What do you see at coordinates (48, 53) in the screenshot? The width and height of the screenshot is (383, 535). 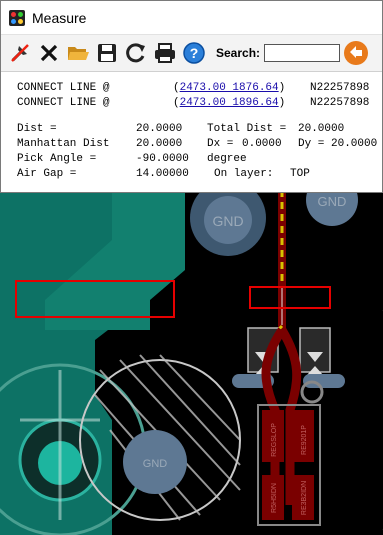 I see `close-x-icon` at bounding box center [48, 53].